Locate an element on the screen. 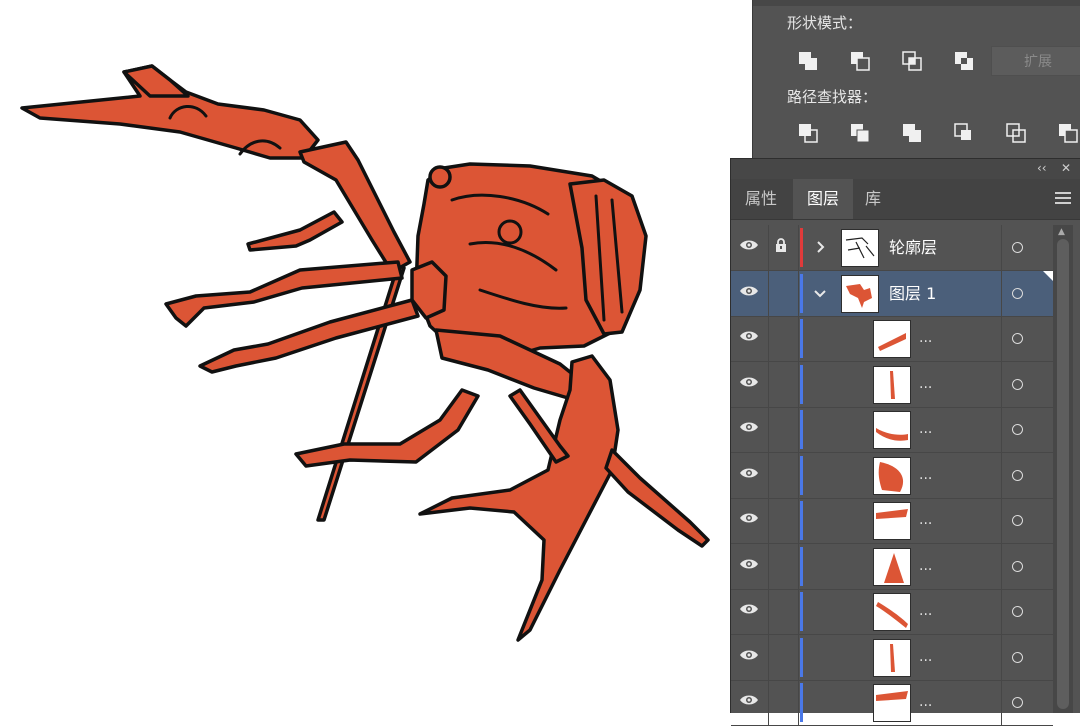 This screenshot has height=726, width=1080. crop-button is located at coordinates (975, 132).